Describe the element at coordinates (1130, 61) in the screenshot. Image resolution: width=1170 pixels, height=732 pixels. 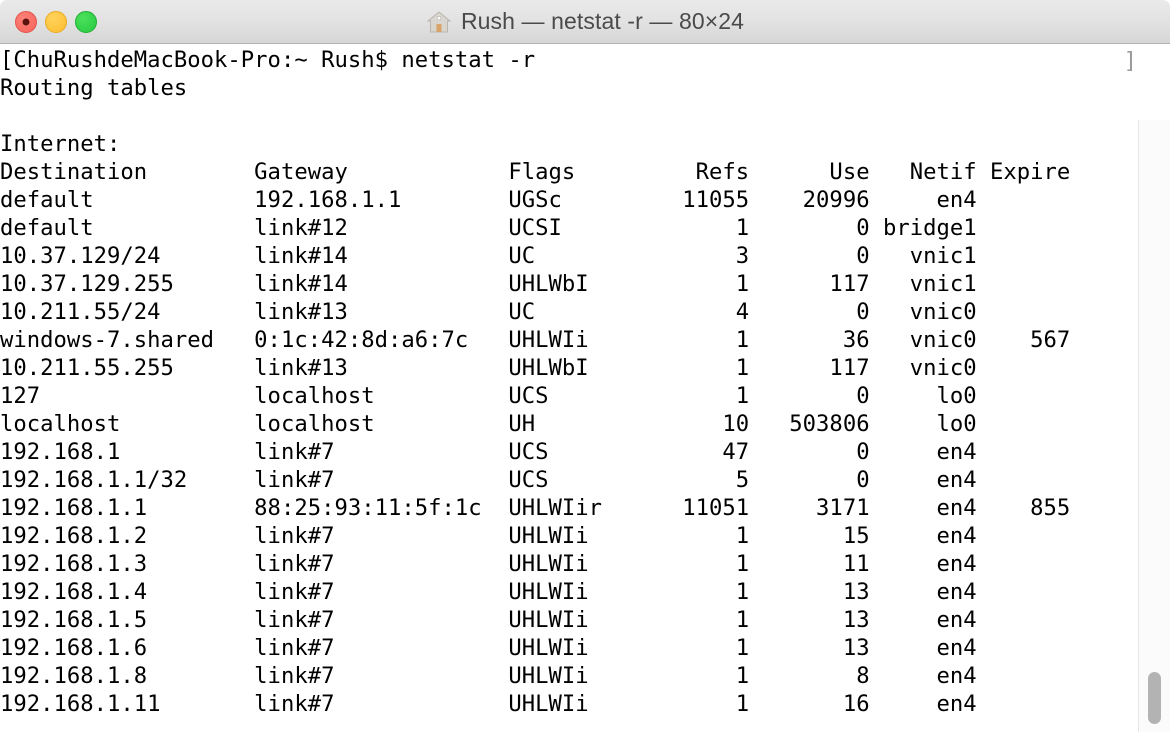
I see `prompt-wrap-bracket: ]` at that location.